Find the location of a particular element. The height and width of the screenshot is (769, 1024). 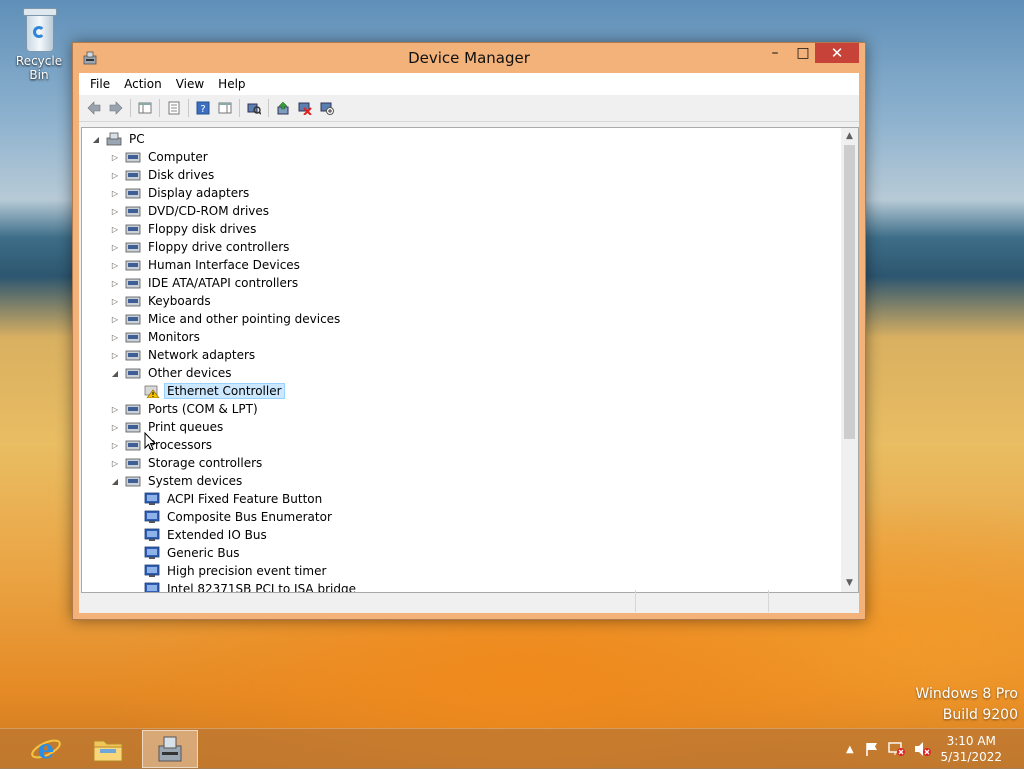

tree-category: ▷ Floppy drive controllers is located at coordinates (200, 247).